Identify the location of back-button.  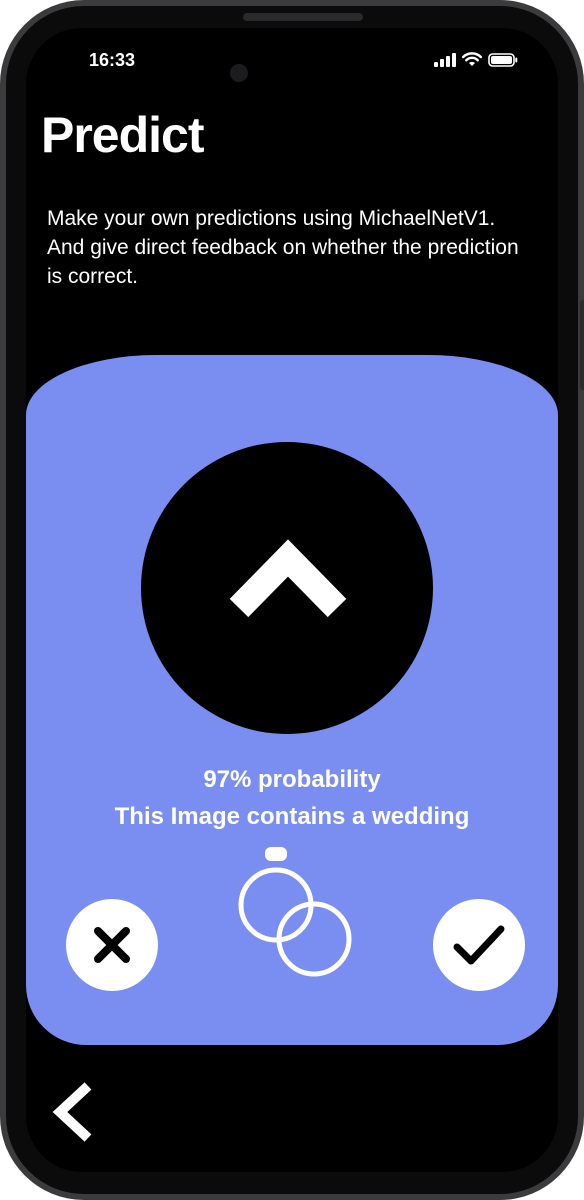
(75, 1112).